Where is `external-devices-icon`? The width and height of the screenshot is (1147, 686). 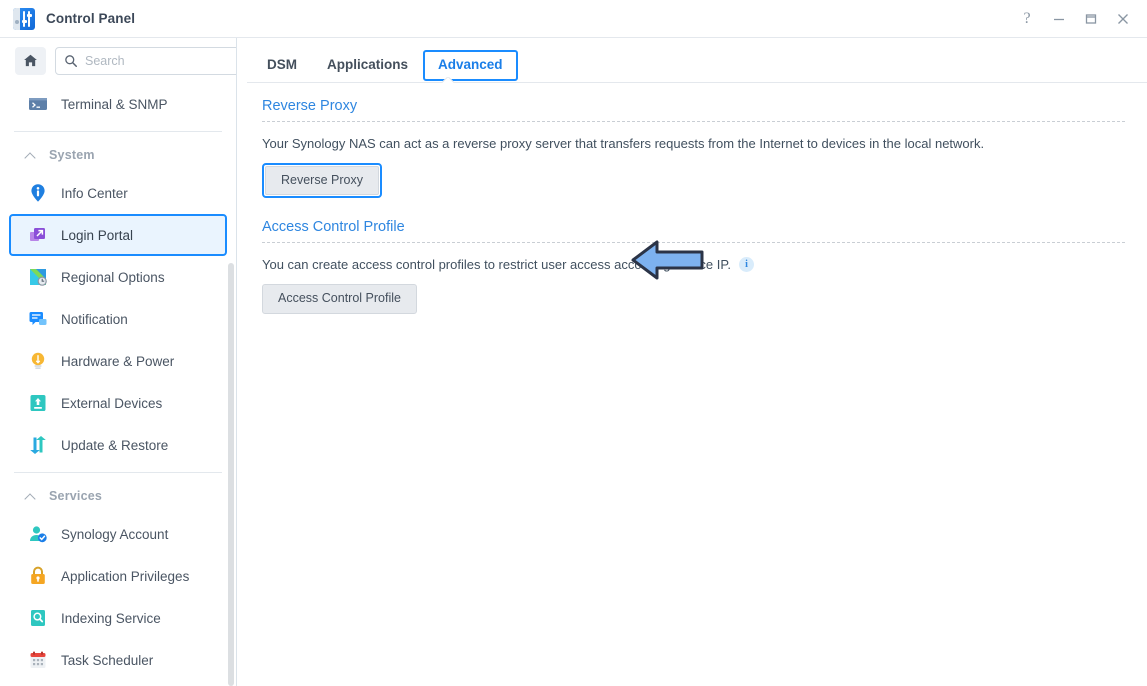
external-devices-icon is located at coordinates (38, 403).